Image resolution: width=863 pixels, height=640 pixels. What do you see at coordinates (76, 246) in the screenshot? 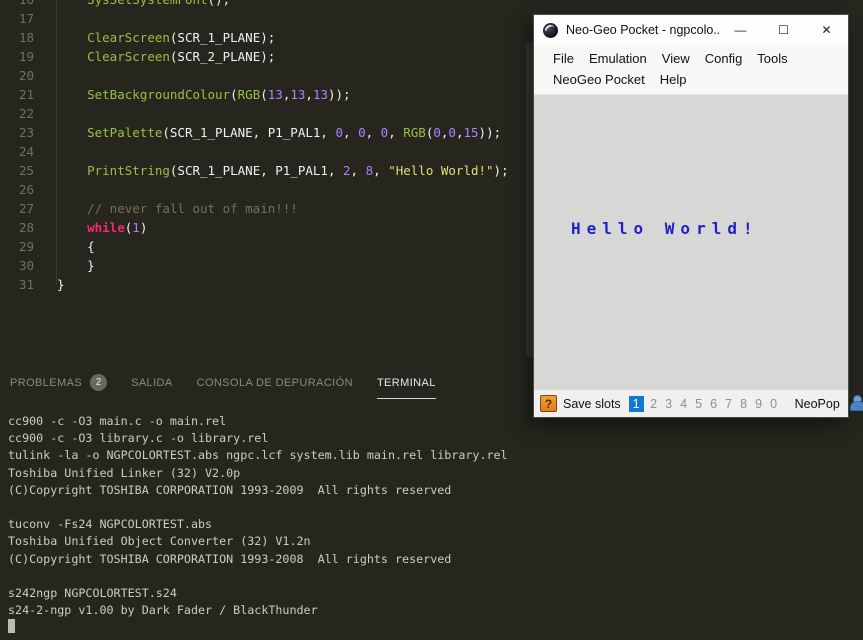
I see `code-text: {` at bounding box center [76, 246].